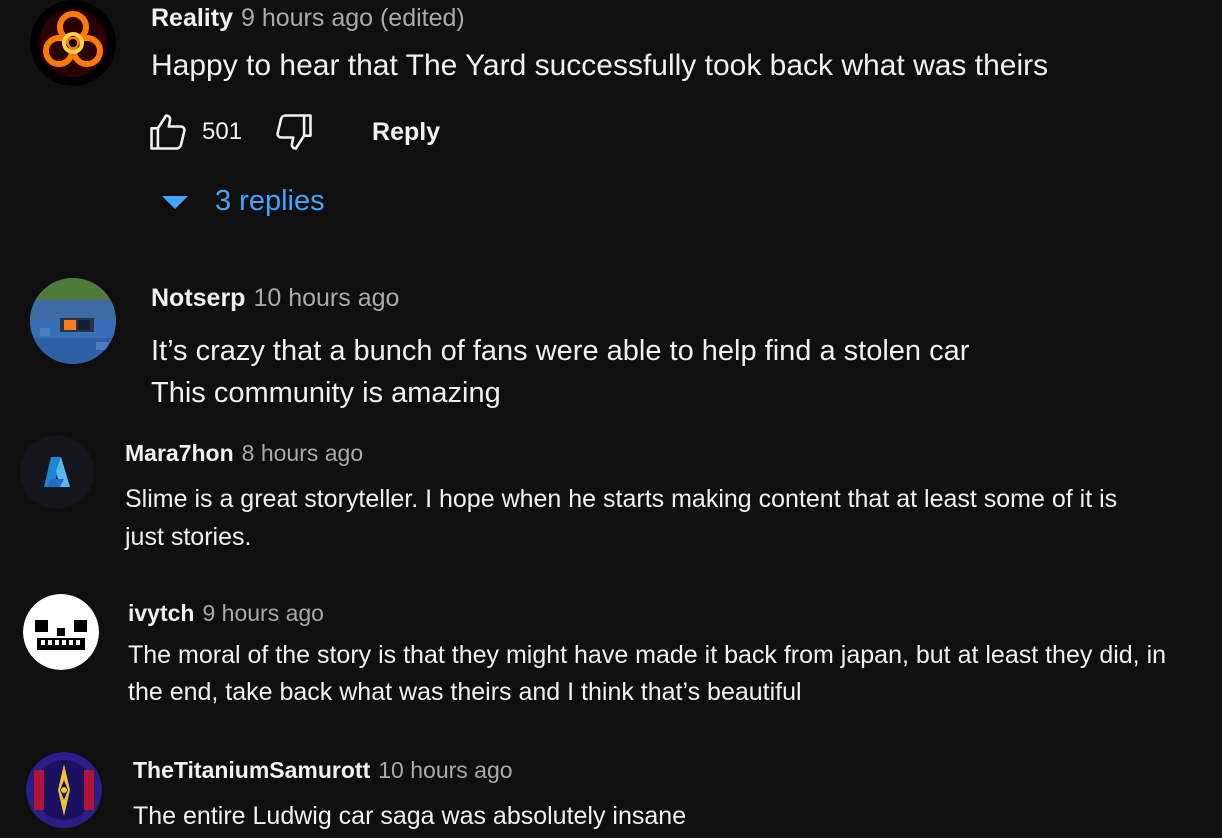 Image resolution: width=1222 pixels, height=838 pixels. Describe the element at coordinates (353, 18) in the screenshot. I see `timestamp: 9 hours ago (edited)` at that location.